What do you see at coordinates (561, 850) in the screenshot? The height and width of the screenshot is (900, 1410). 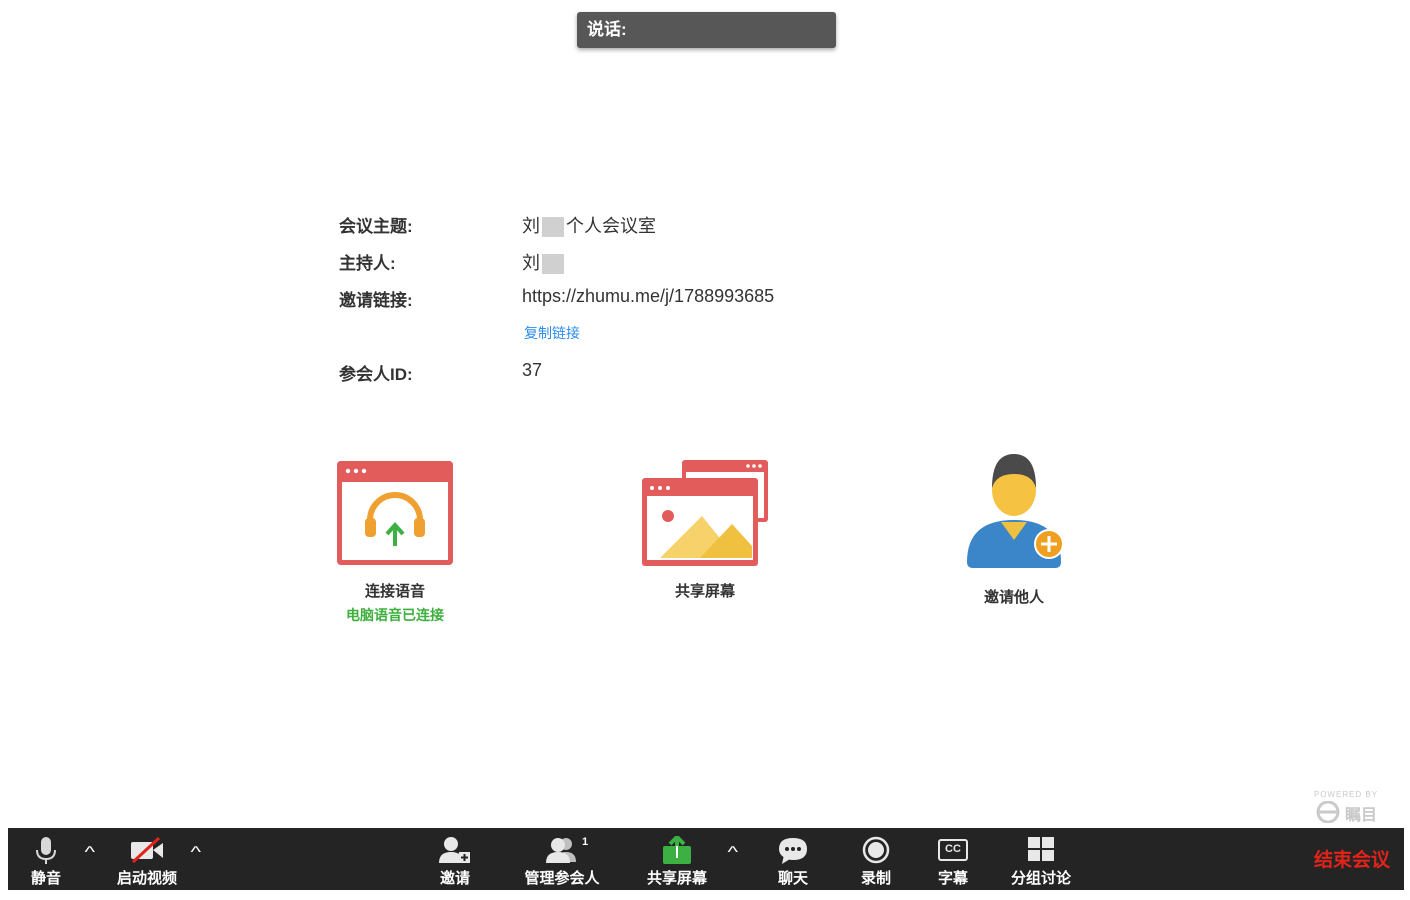 I see `participants-icon` at bounding box center [561, 850].